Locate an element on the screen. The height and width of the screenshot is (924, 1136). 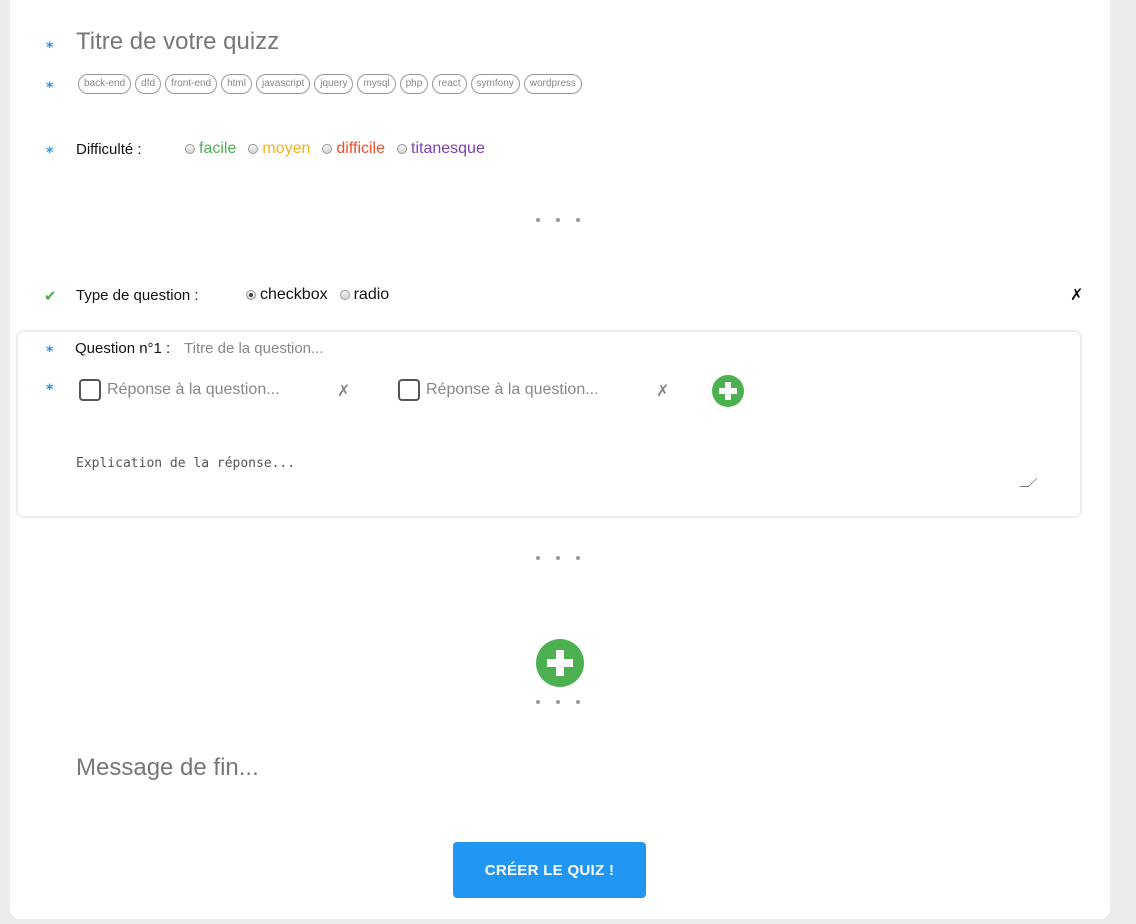
difficulty-option-facile: facile is located at coordinates (210, 149).